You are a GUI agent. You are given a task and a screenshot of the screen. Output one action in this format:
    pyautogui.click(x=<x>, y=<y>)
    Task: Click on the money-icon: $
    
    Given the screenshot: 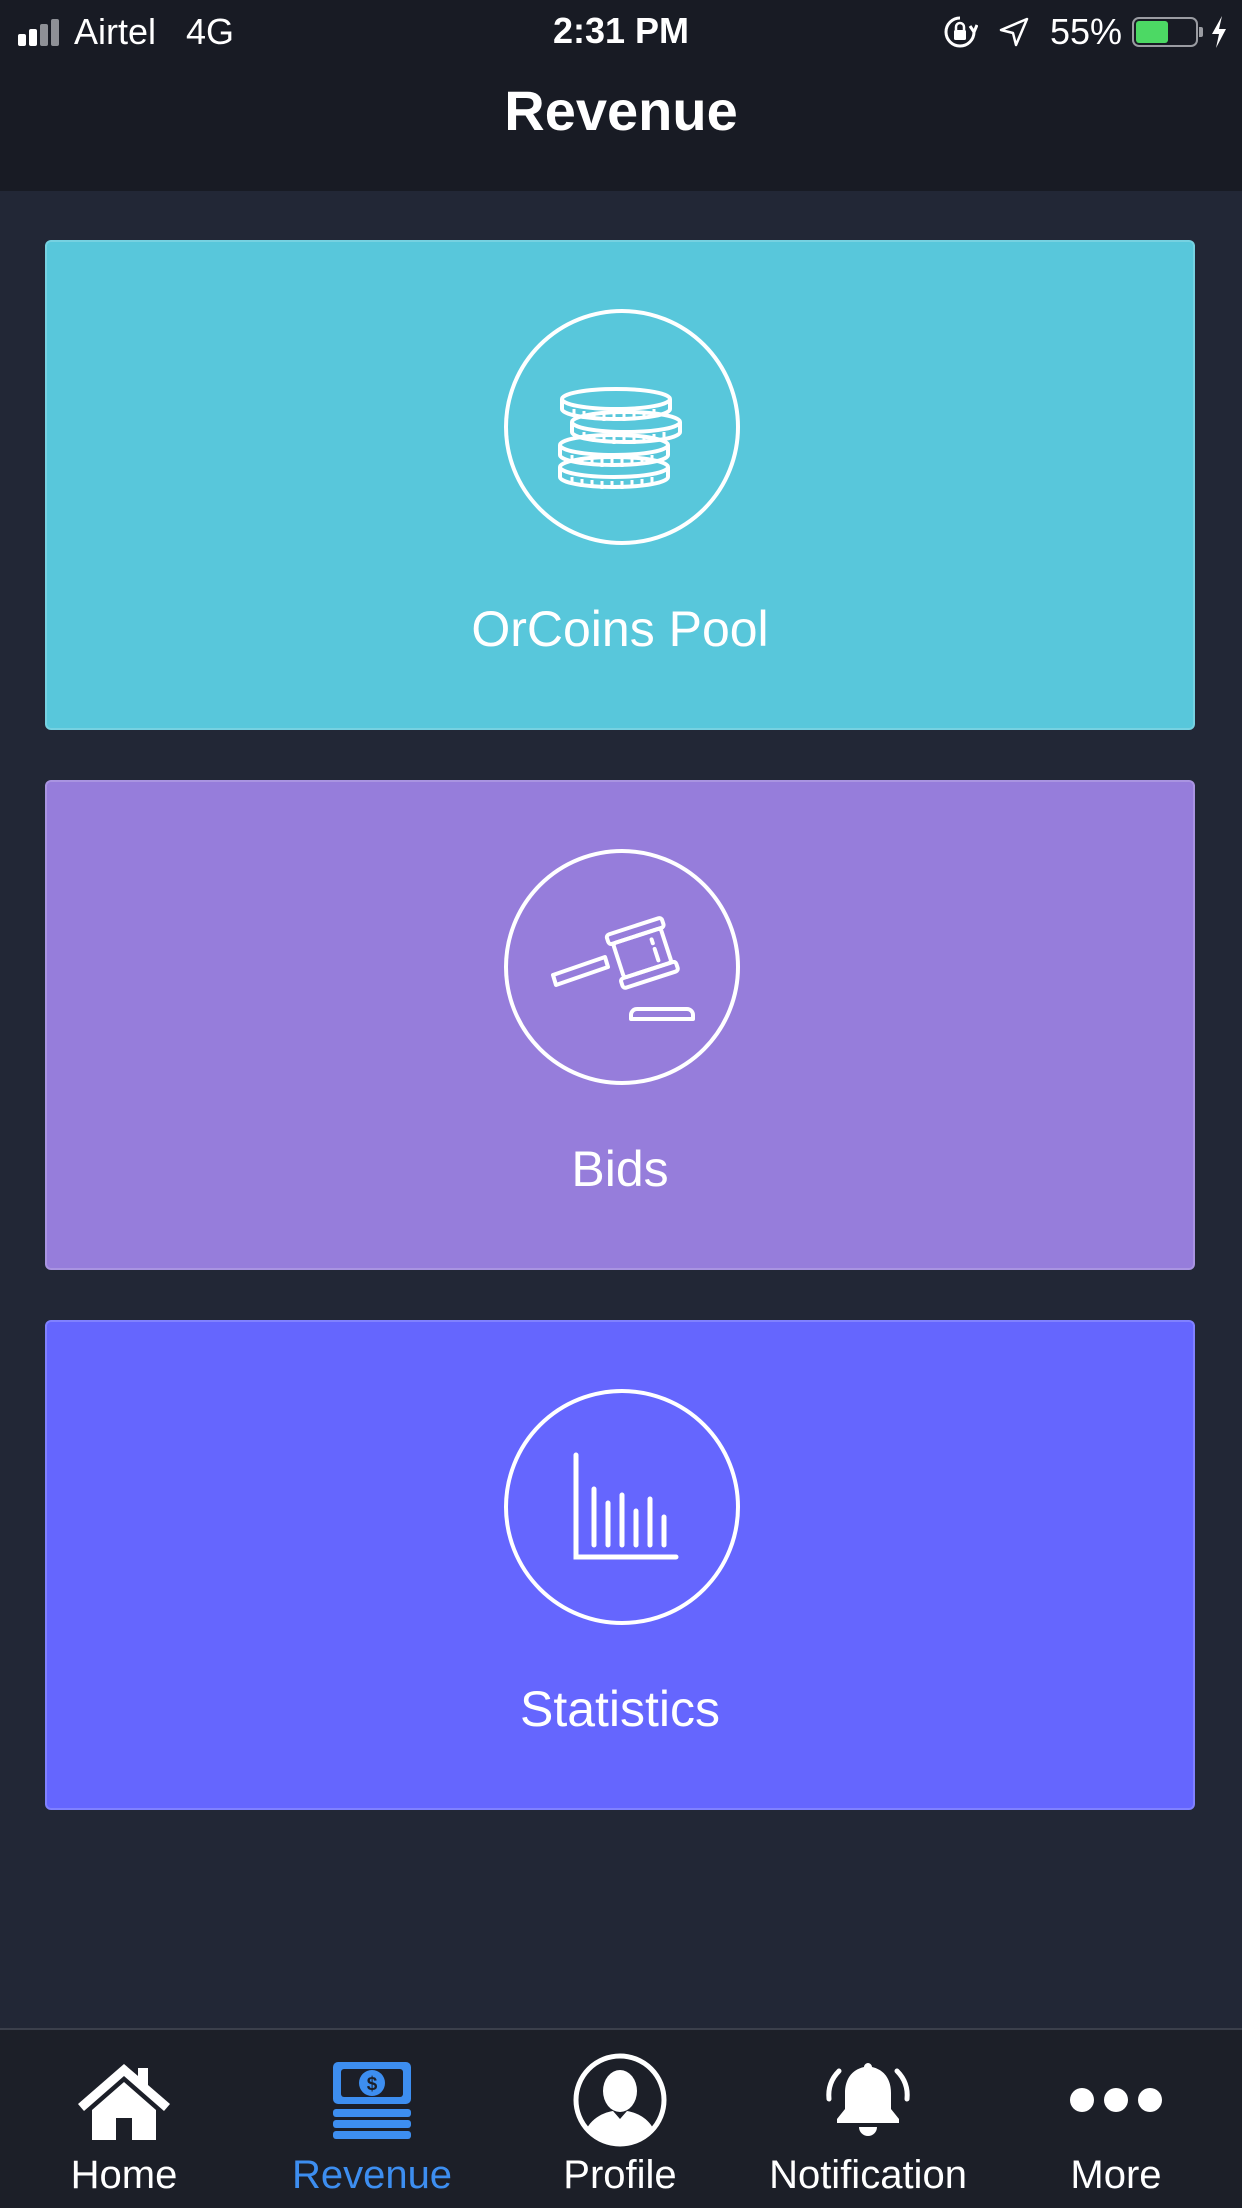 What is the action you would take?
    pyautogui.click(x=372, y=2100)
    